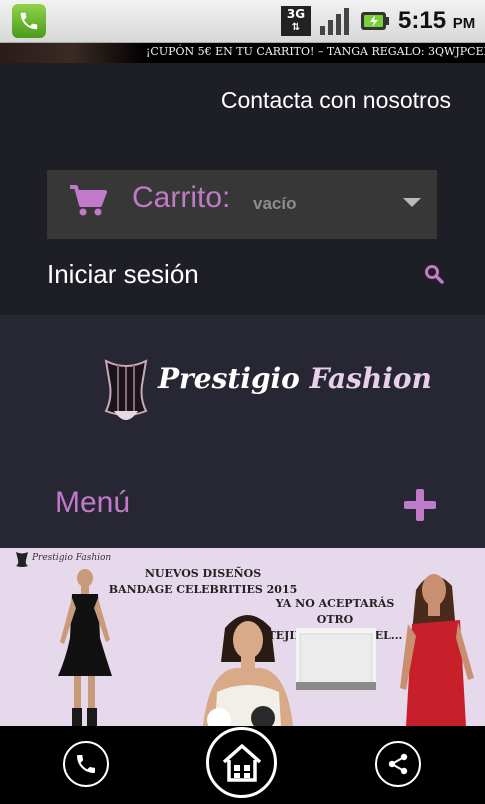 The height and width of the screenshot is (804, 485). I want to click on share-button, so click(398, 764).